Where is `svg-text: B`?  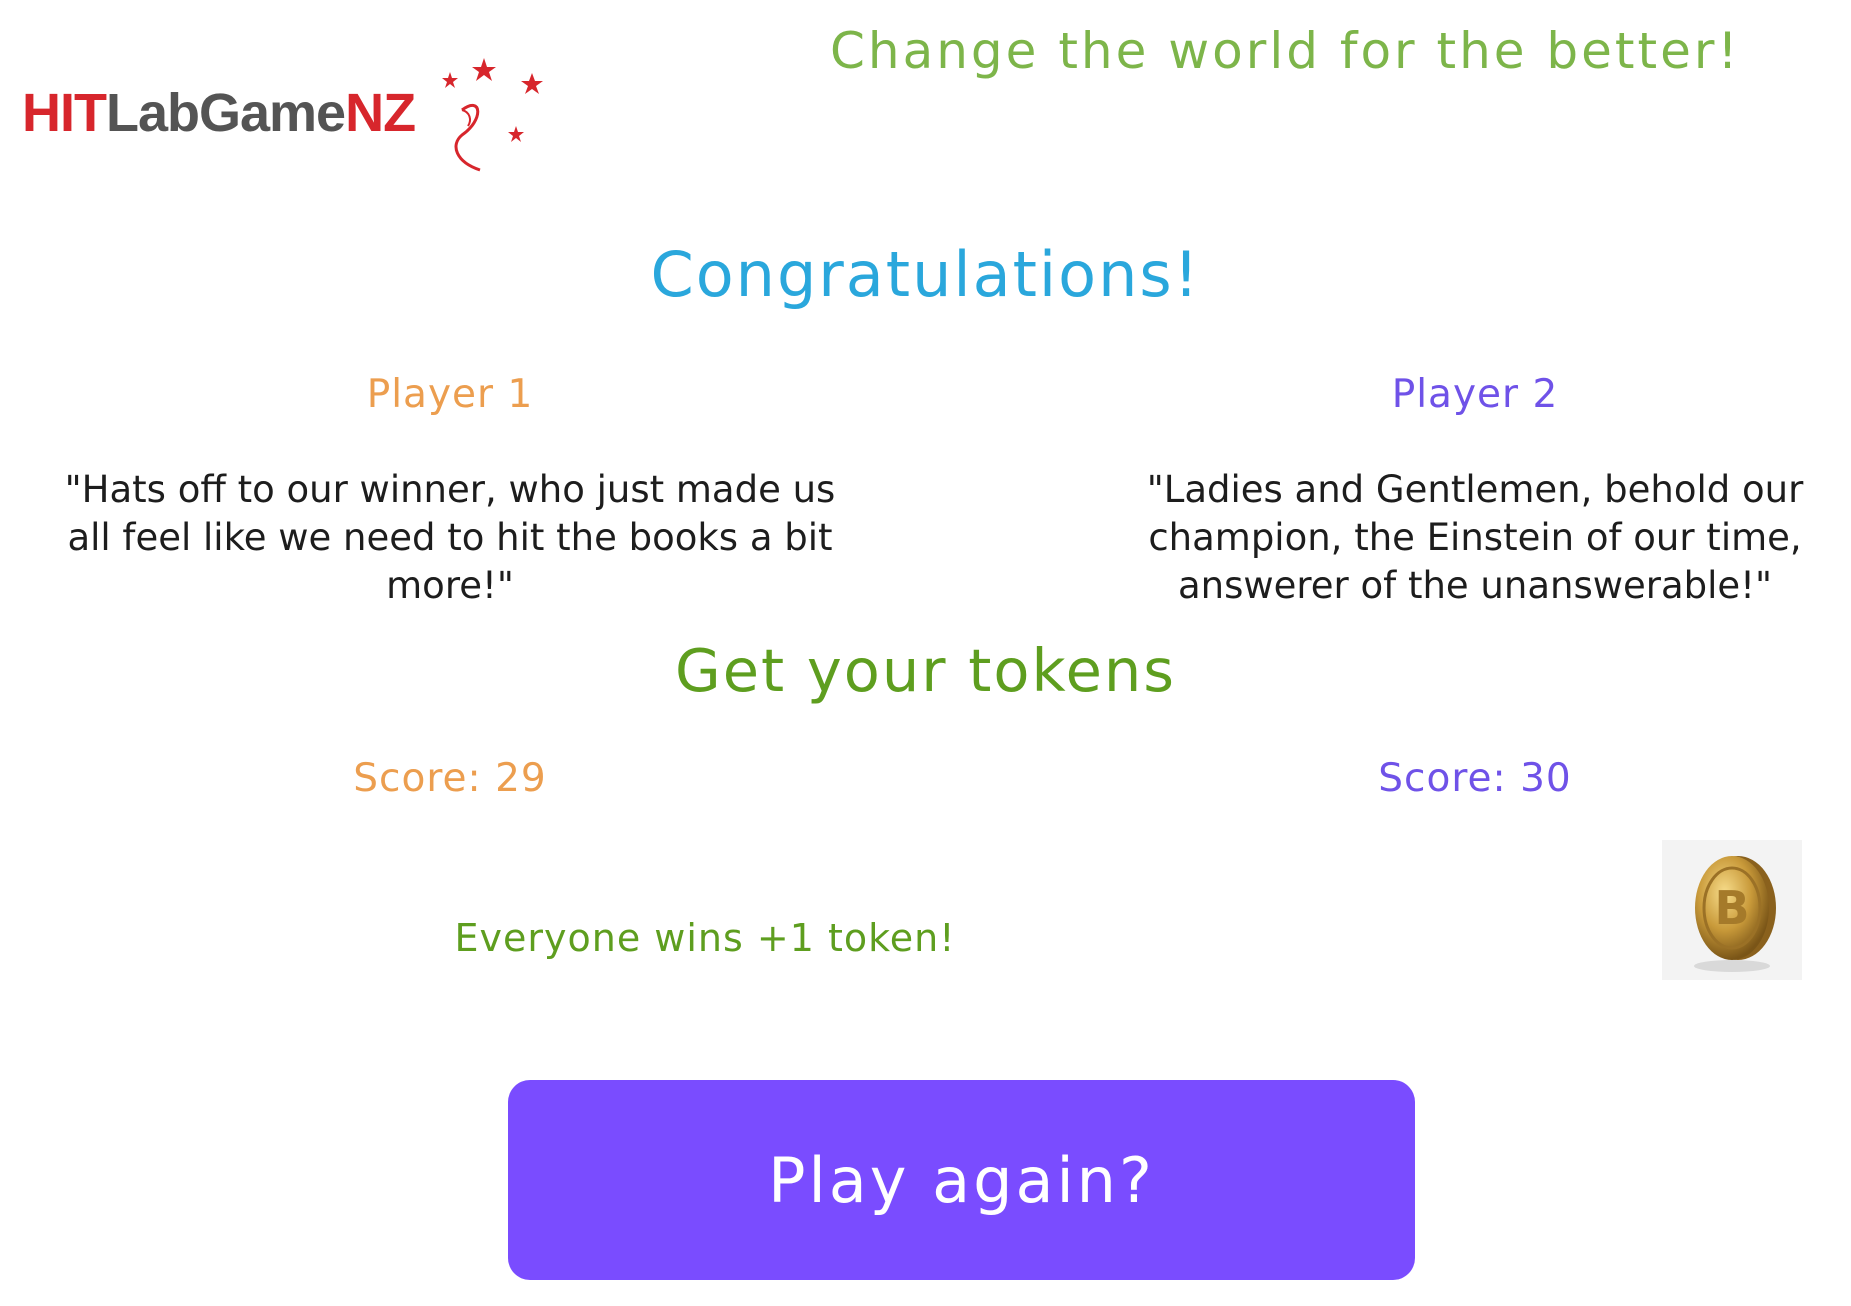
svg-text: B is located at coordinates (1731, 908).